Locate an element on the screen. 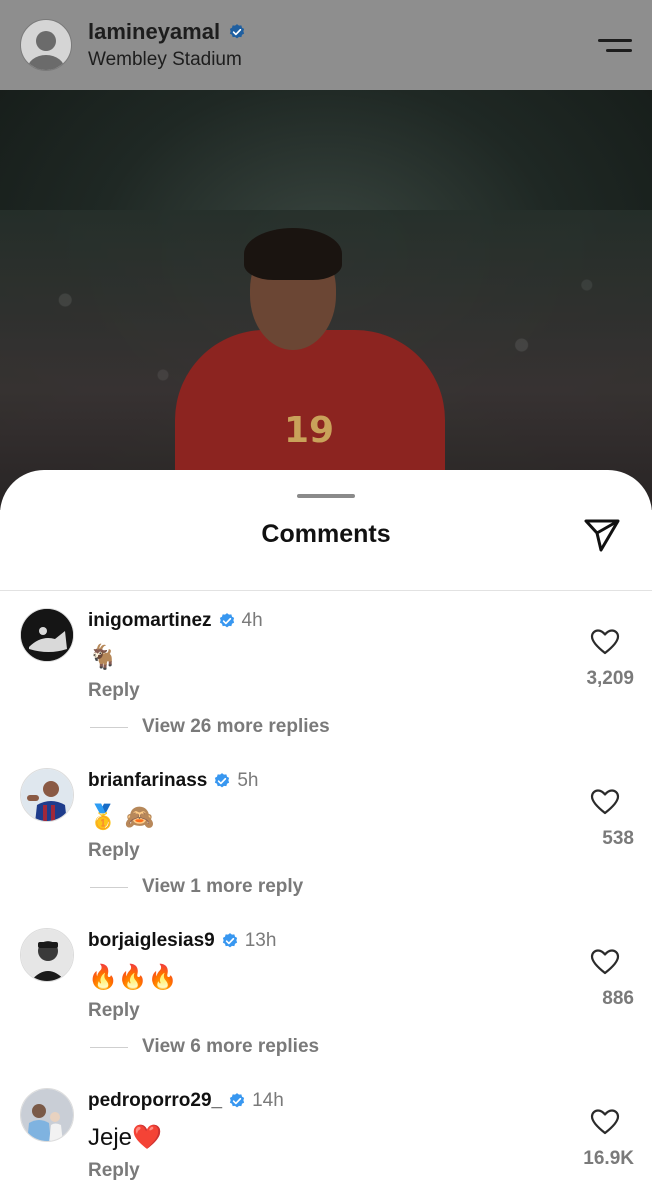  post-header: lamineyamal Wembley Stadium is located at coordinates (326, 45).